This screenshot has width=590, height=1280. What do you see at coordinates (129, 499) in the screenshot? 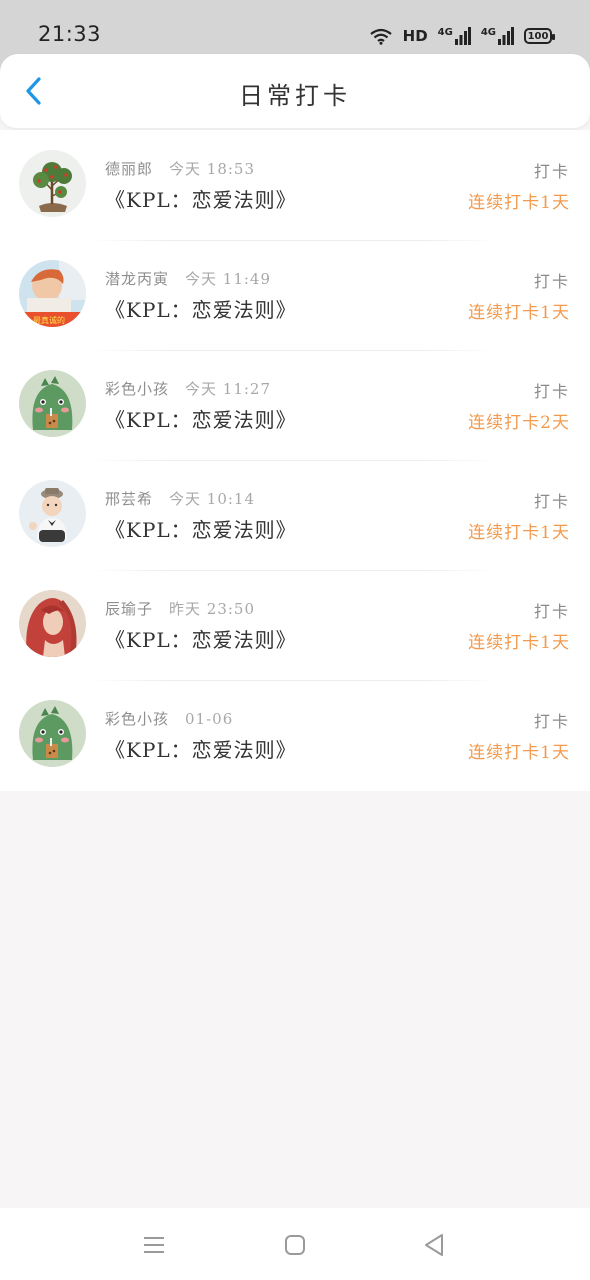
I see `user-name: 邢芸希` at bounding box center [129, 499].